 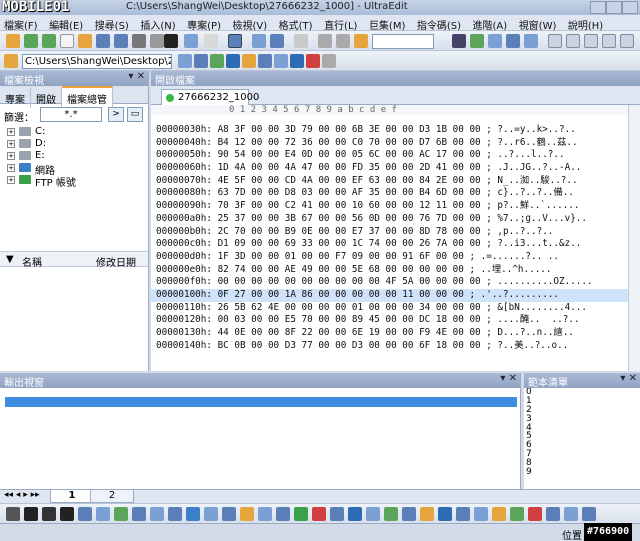 What do you see at coordinates (11, 180) in the screenshot?
I see `expand-icon: +` at bounding box center [11, 180].